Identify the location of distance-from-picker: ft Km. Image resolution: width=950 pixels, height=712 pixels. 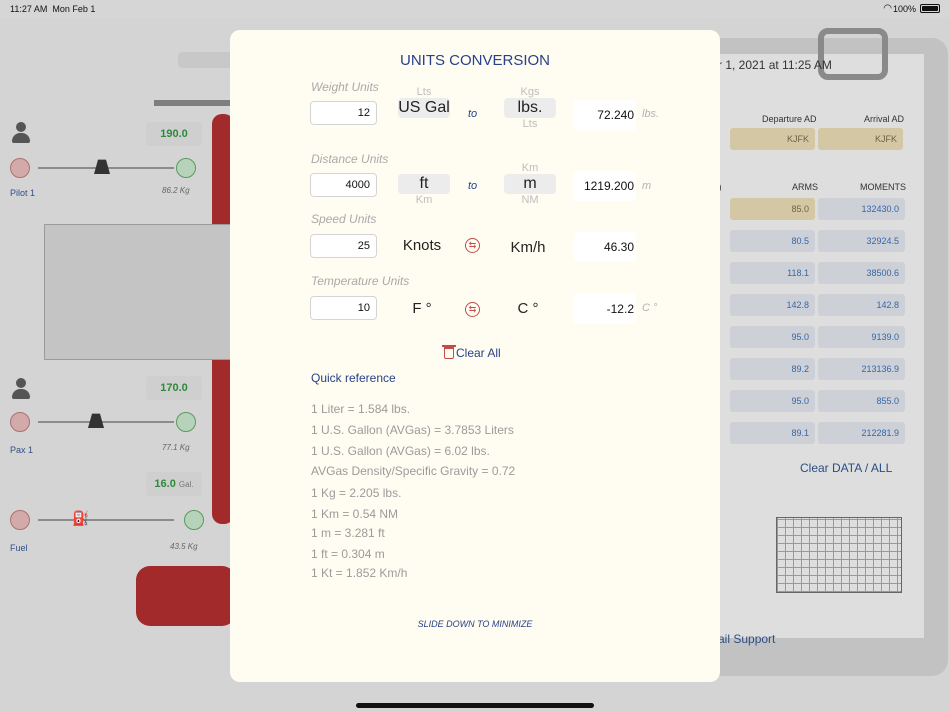
(424, 185).